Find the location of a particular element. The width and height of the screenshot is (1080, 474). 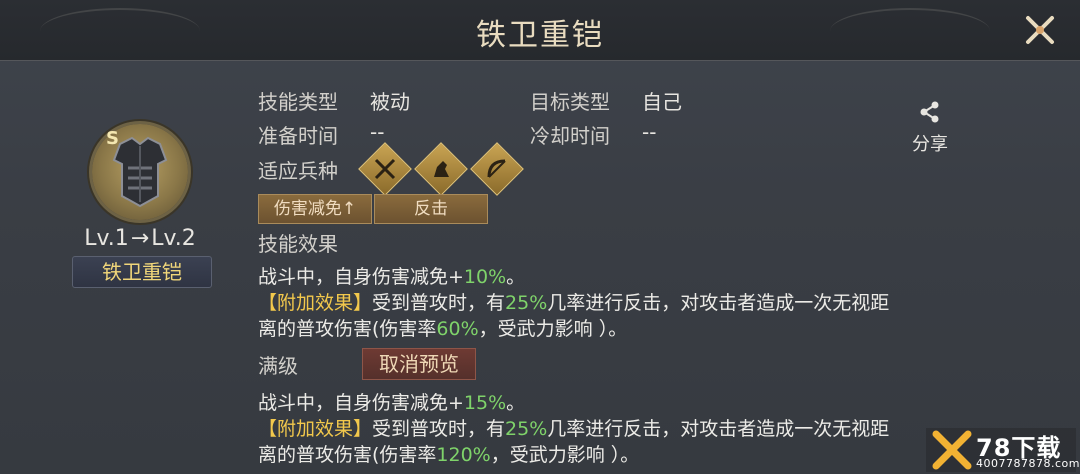

prep-time-label: 准备时间 is located at coordinates (298, 136).